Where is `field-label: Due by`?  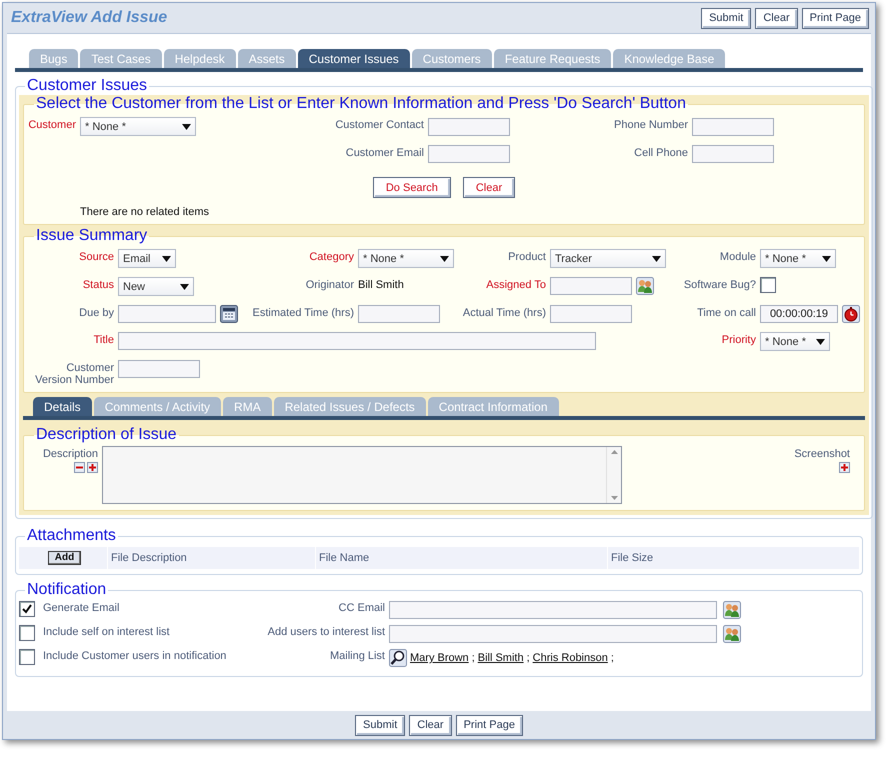
field-label: Due by is located at coordinates (96, 312).